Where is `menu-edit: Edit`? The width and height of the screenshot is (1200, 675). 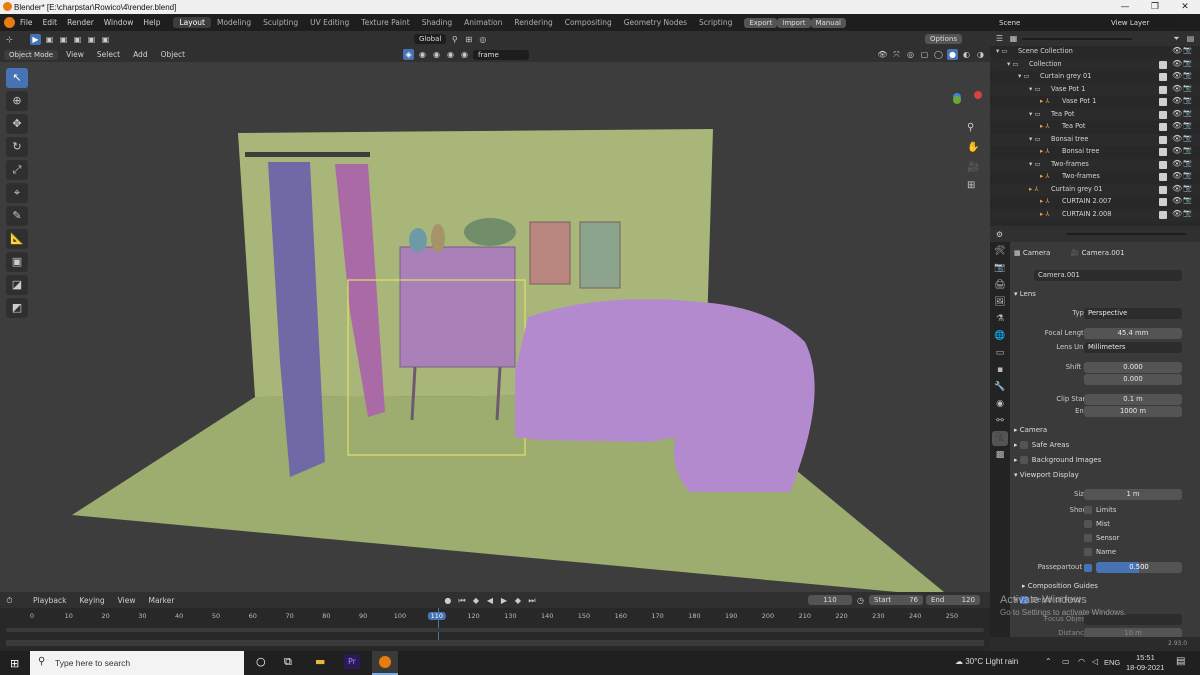 menu-edit: Edit is located at coordinates (50, 22).